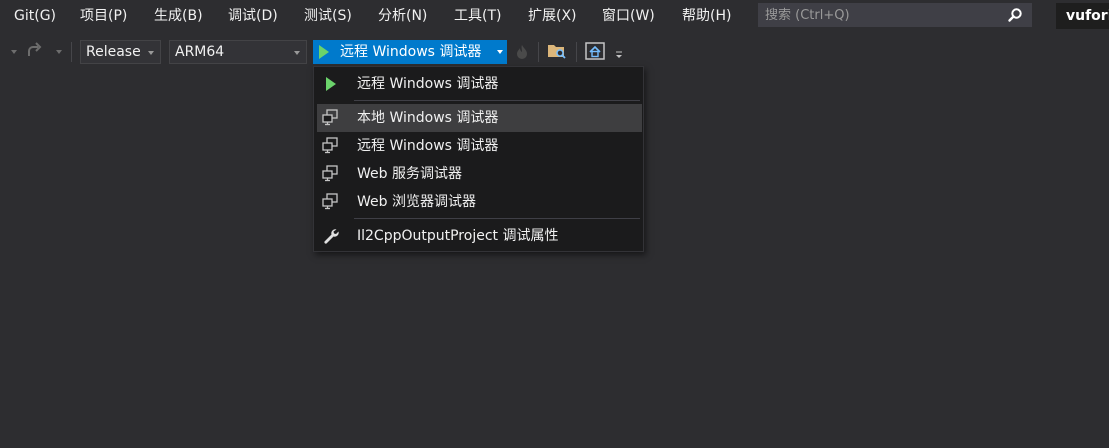 The image size is (1109, 448). I want to click on menu-item-remote-windows-debugger-start: 远程 Windows 调试器, so click(479, 84).